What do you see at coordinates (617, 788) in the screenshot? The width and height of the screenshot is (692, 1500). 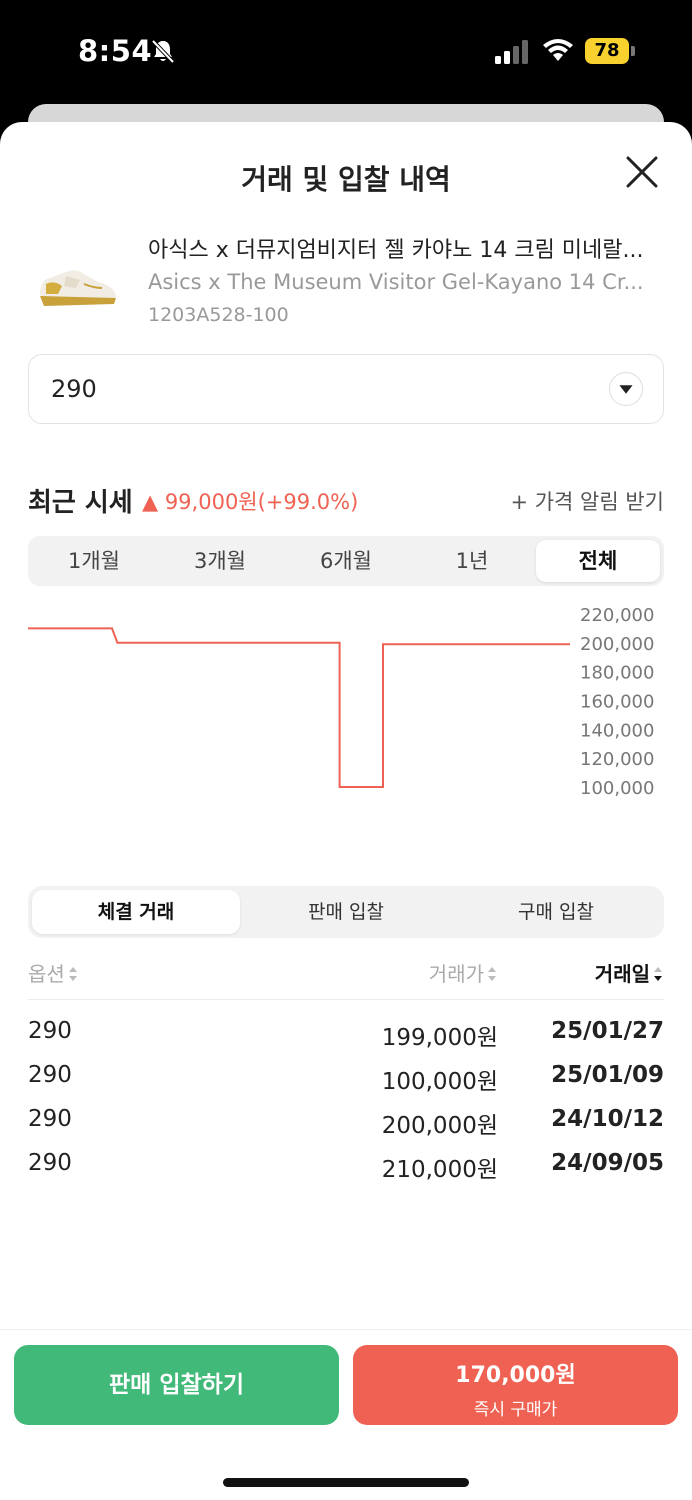 I see `y-tick-label: 100,000` at bounding box center [617, 788].